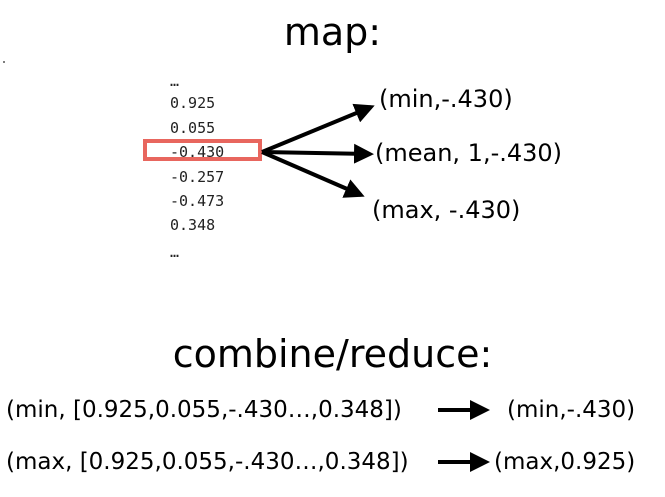 The height and width of the screenshot is (497, 665). I want to click on arrow-to-mean, so click(317, 153).